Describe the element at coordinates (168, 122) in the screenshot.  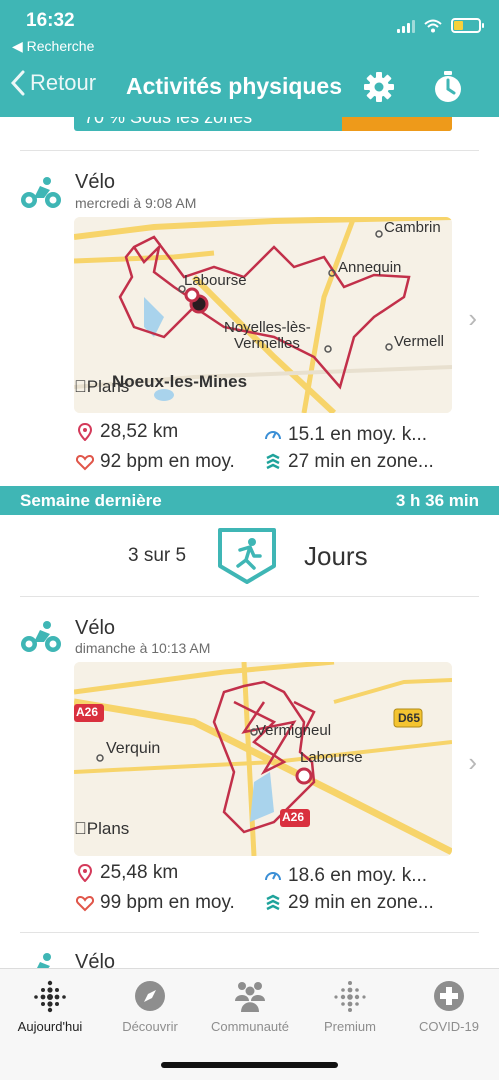
I see `zone-progress-text: 70 % Sous les zones` at that location.